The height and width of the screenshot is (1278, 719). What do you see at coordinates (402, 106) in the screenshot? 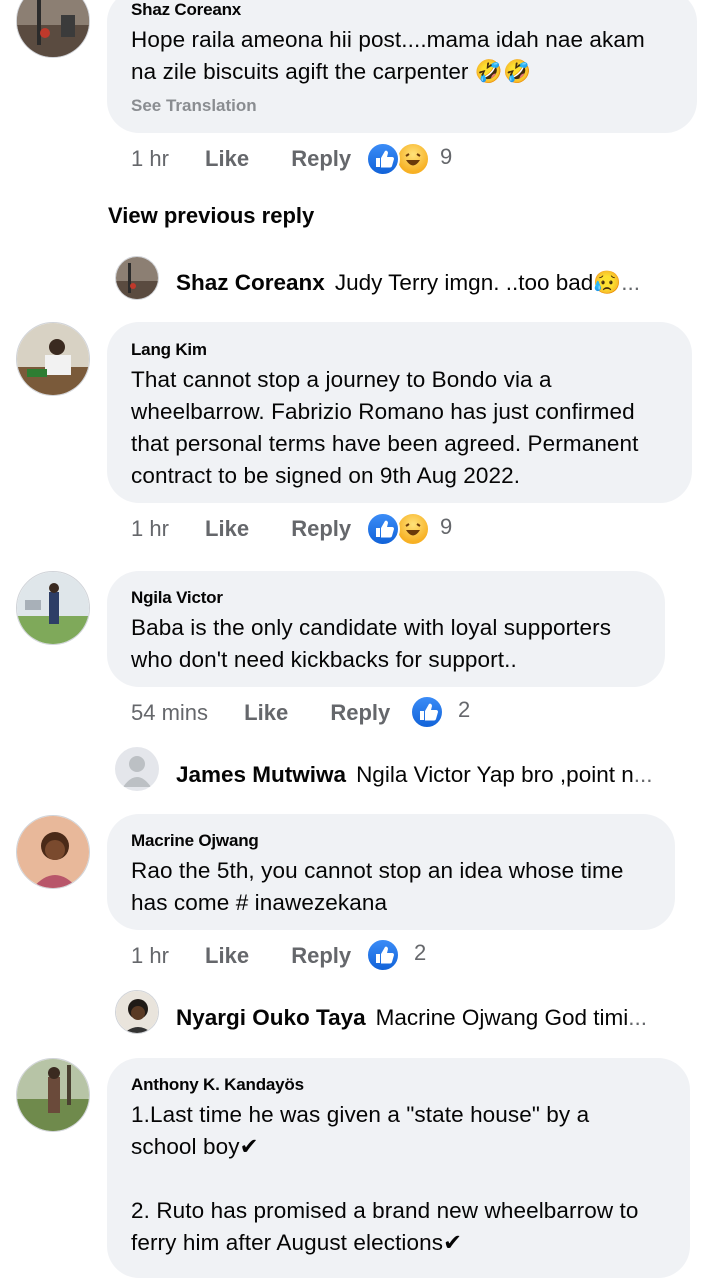
I see `see-translation-link: See Translation` at bounding box center [402, 106].